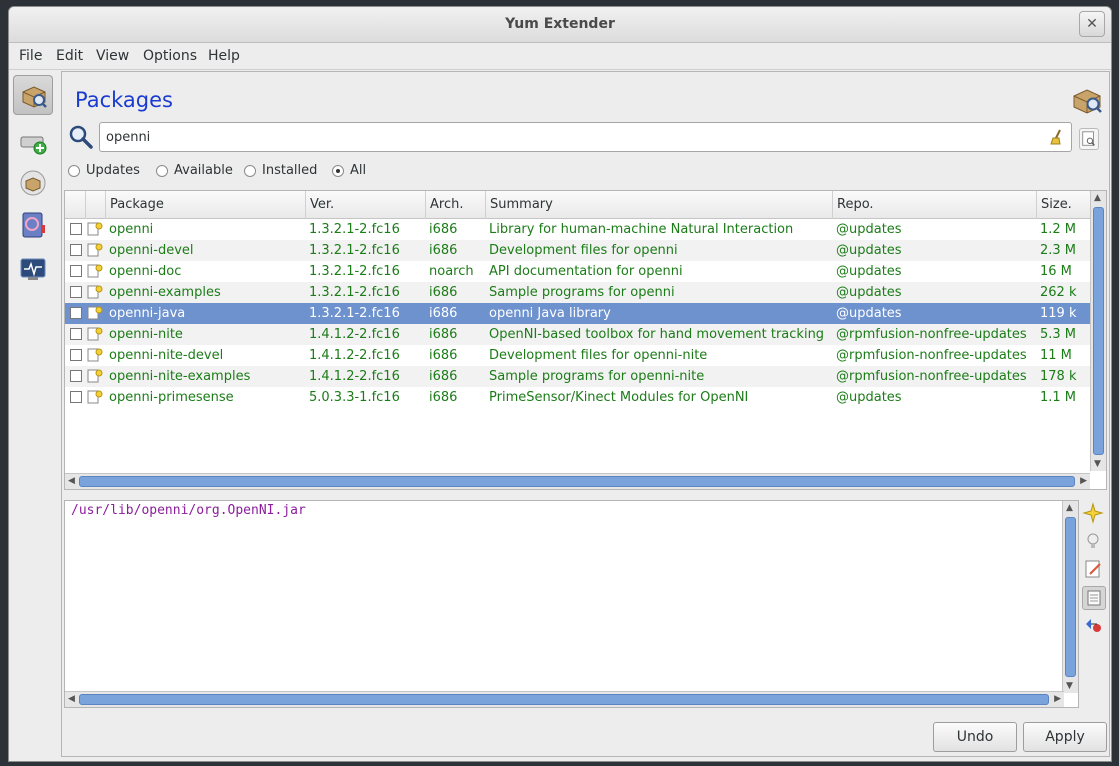 Image resolution: width=1119 pixels, height=766 pixels. Describe the element at coordinates (1057, 137) in the screenshot. I see `clear-broom-icon` at that location.